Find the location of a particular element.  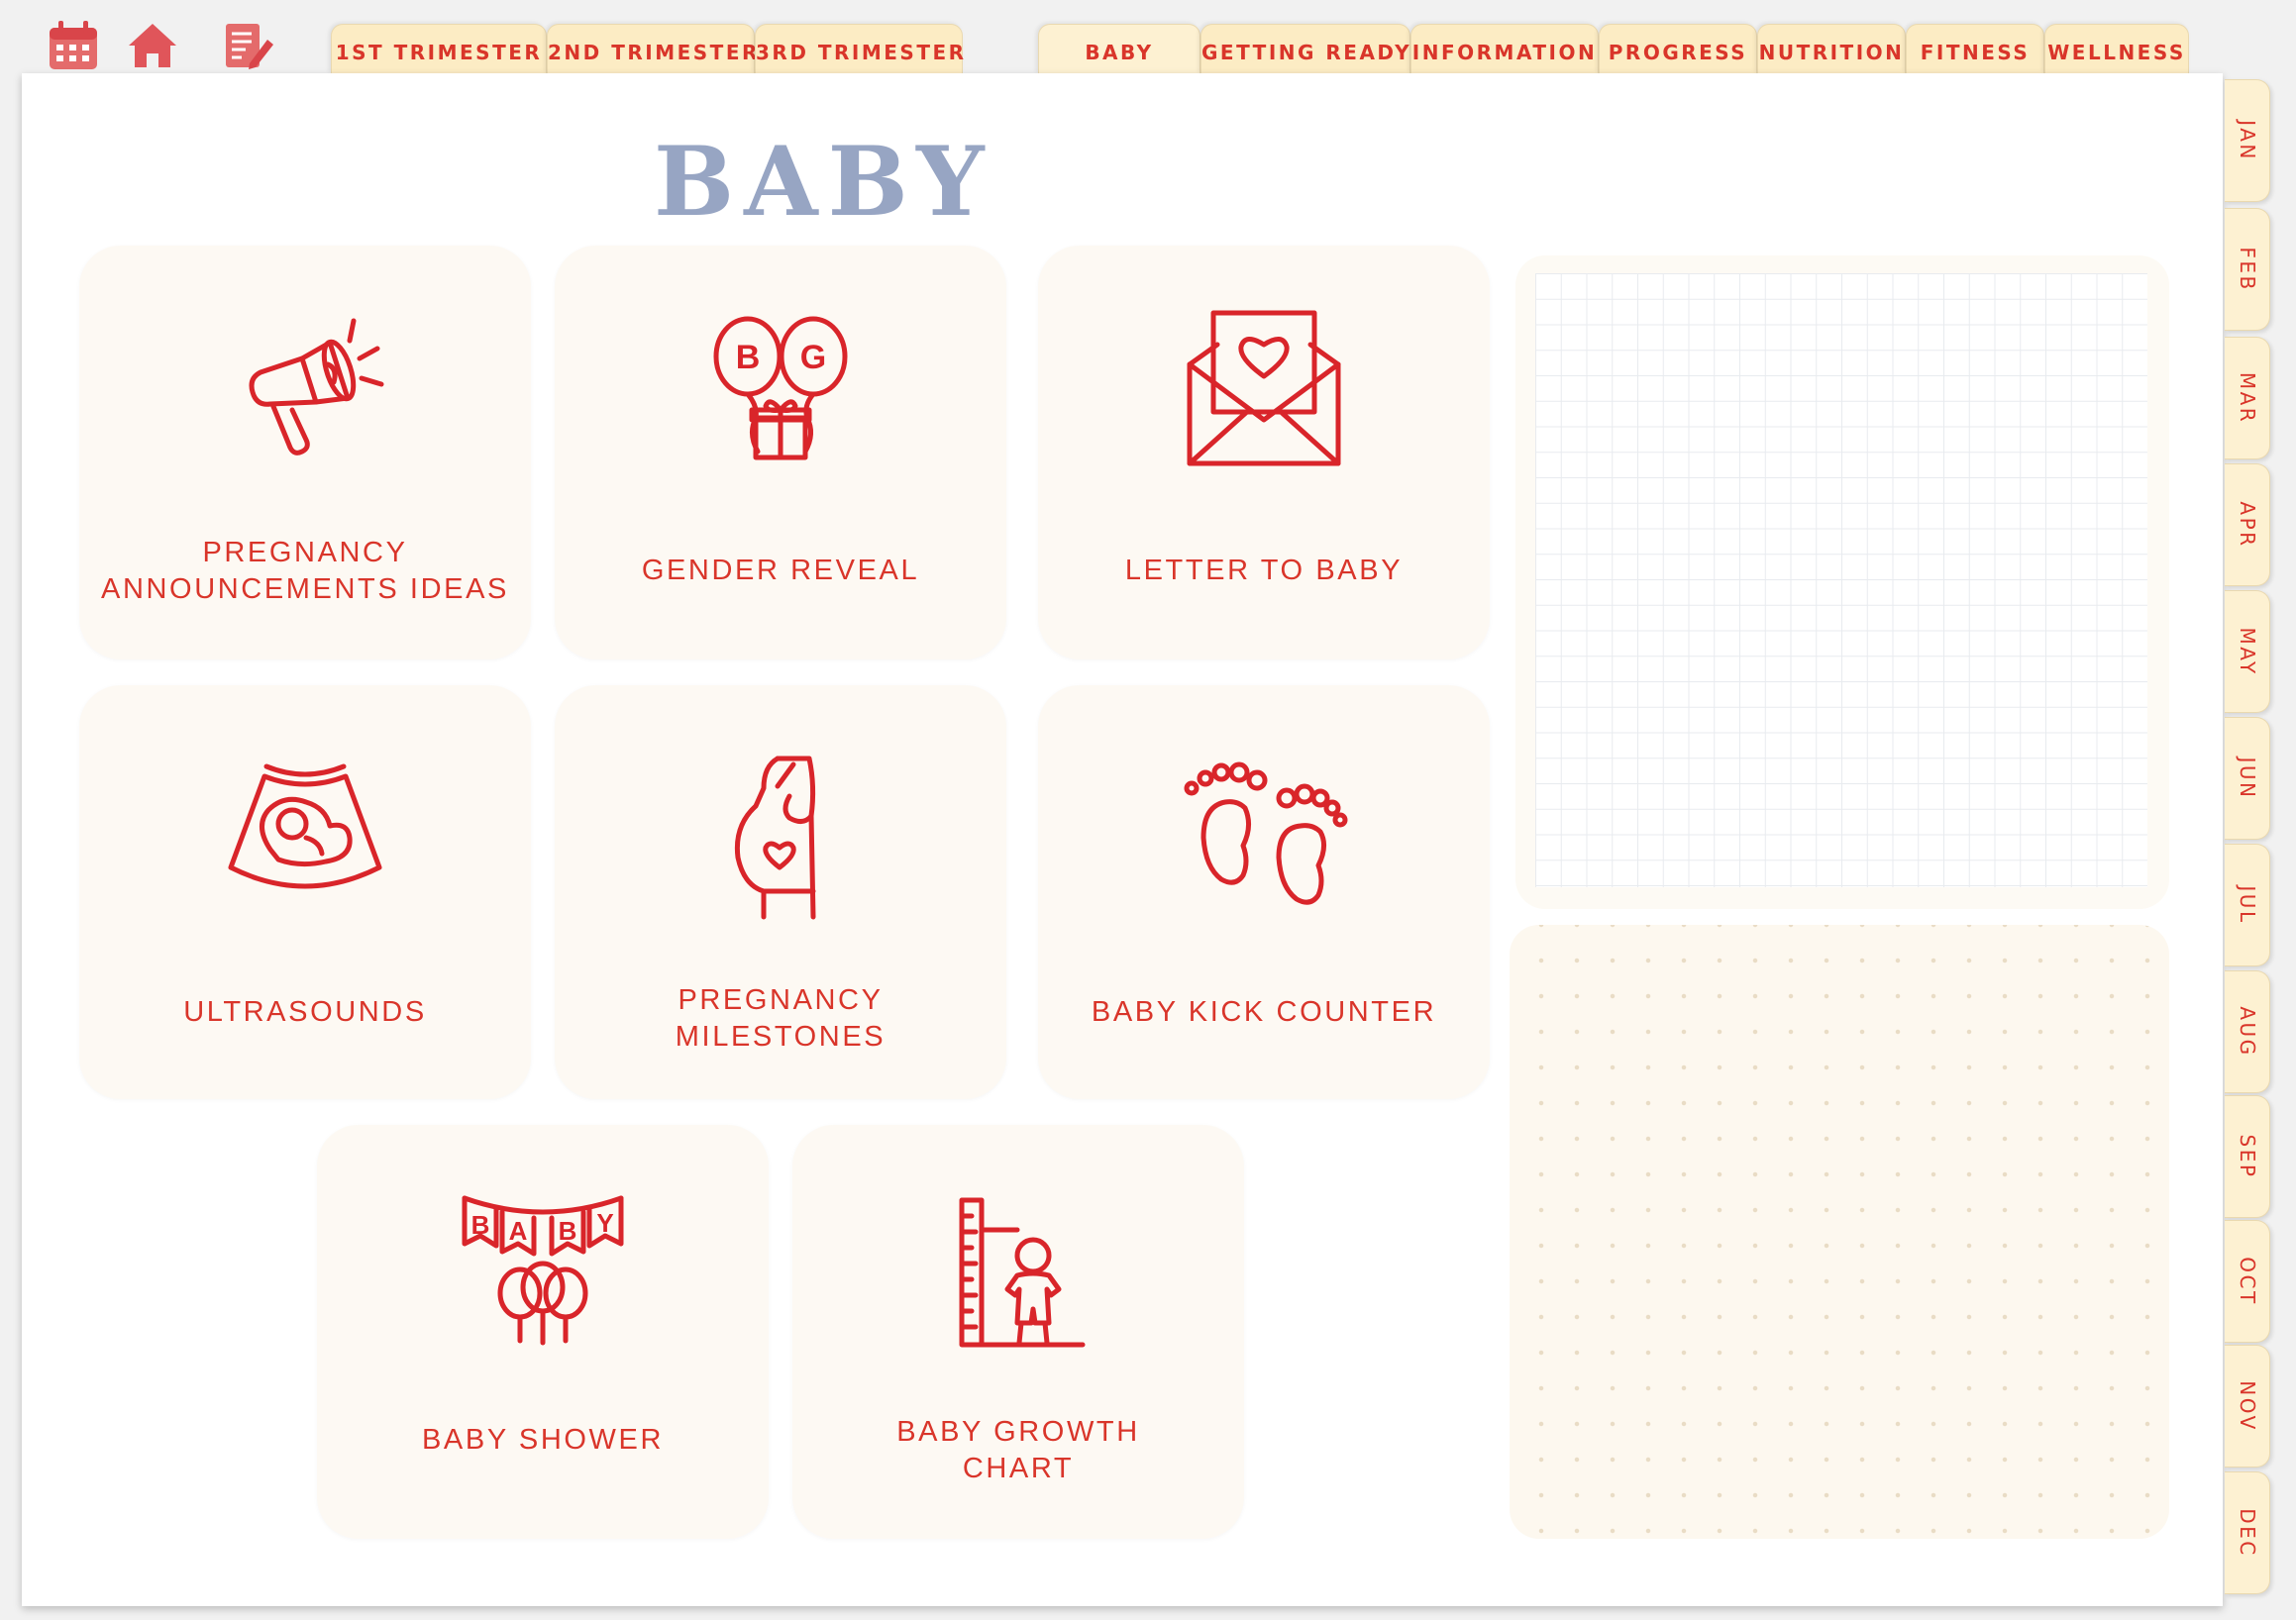

month-label: JUN is located at coordinates (2247, 779).